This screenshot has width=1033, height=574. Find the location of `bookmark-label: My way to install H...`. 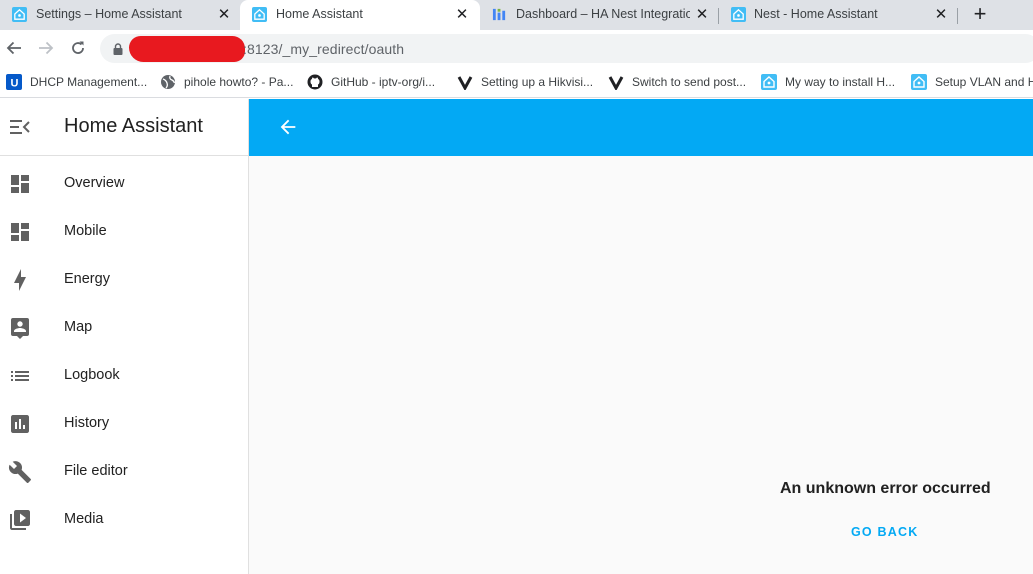

bookmark-label: My way to install H... is located at coordinates (840, 82).